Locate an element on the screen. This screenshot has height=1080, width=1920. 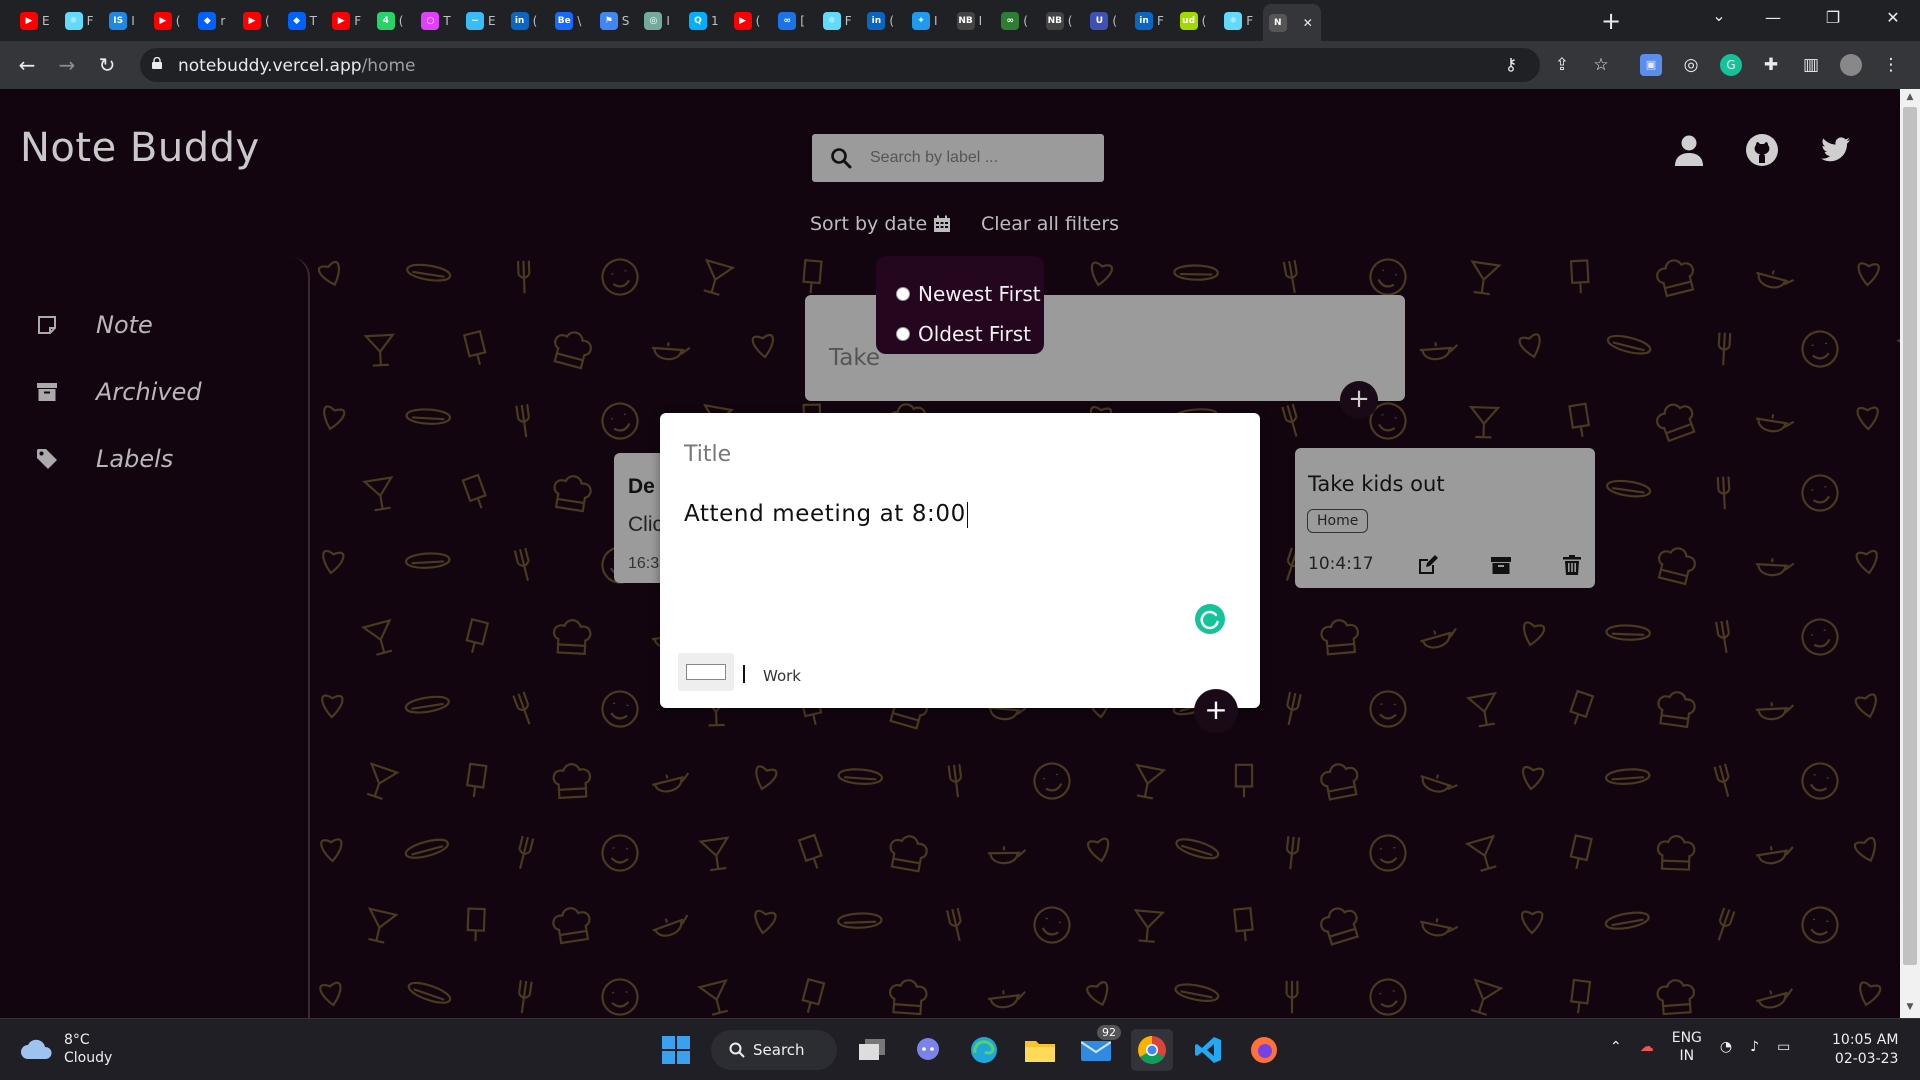
chrome-taskbar-icon is located at coordinates (1152, 1050).